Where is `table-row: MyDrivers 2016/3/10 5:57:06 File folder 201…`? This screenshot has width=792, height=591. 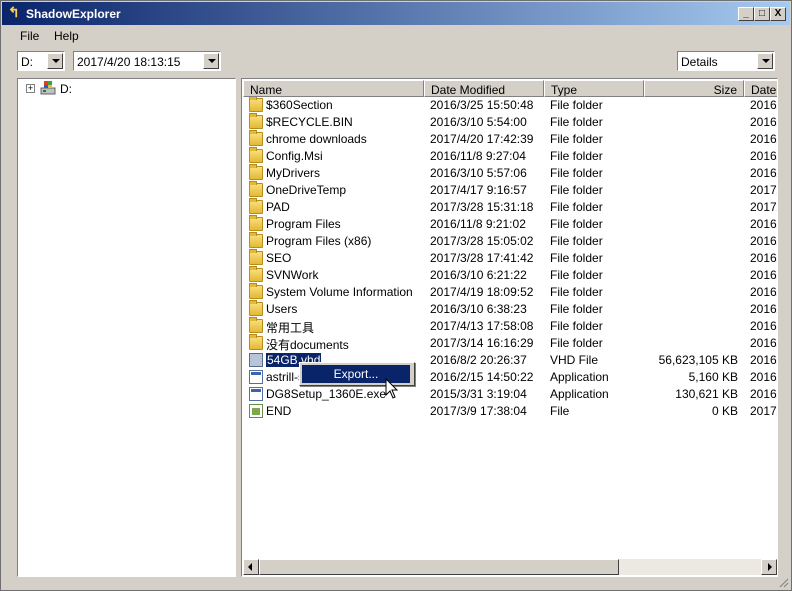
table-row: MyDrivers 2016/3/10 5:57:06 File folder 201… is located at coordinates (510, 173).